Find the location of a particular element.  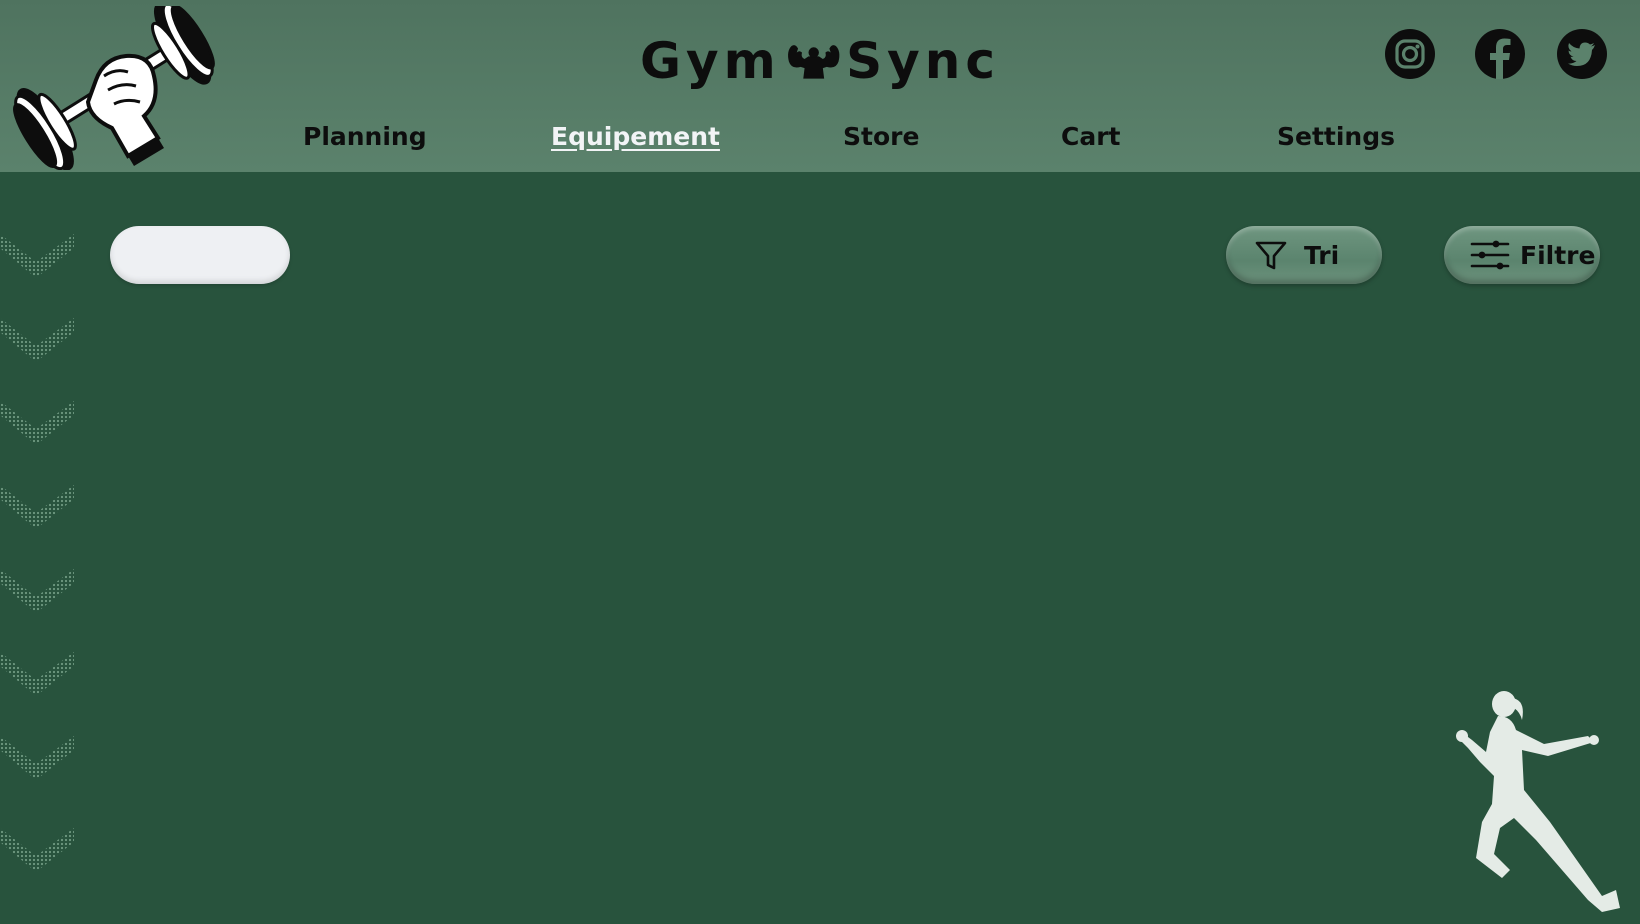

sliders-icon is located at coordinates (1490, 255).